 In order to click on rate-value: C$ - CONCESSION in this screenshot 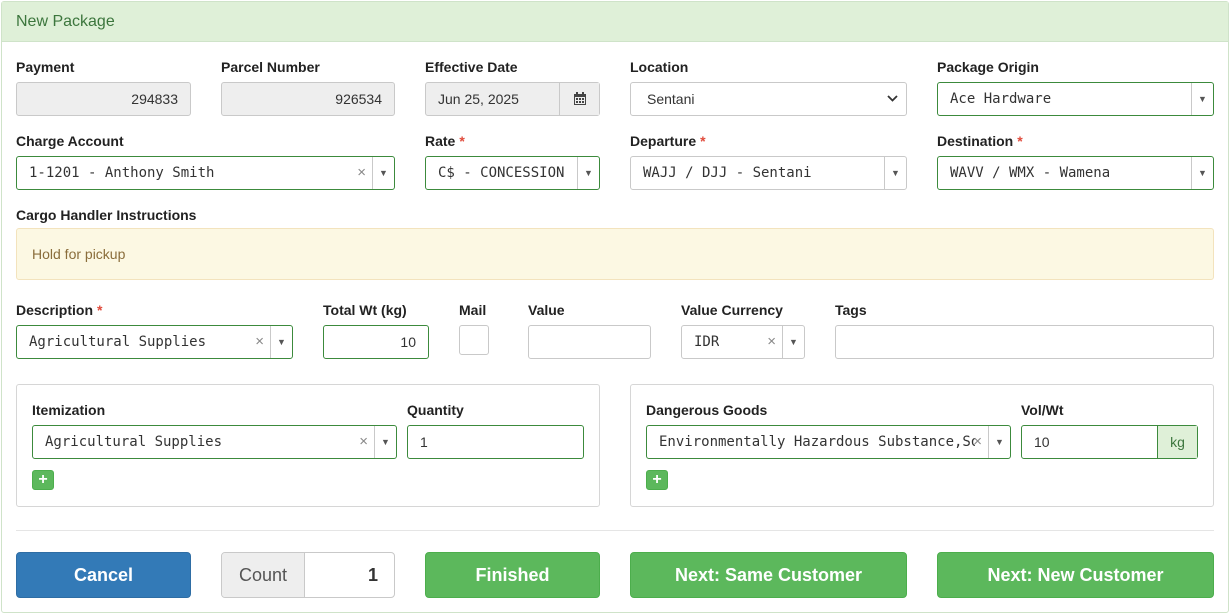, I will do `click(501, 173)`.